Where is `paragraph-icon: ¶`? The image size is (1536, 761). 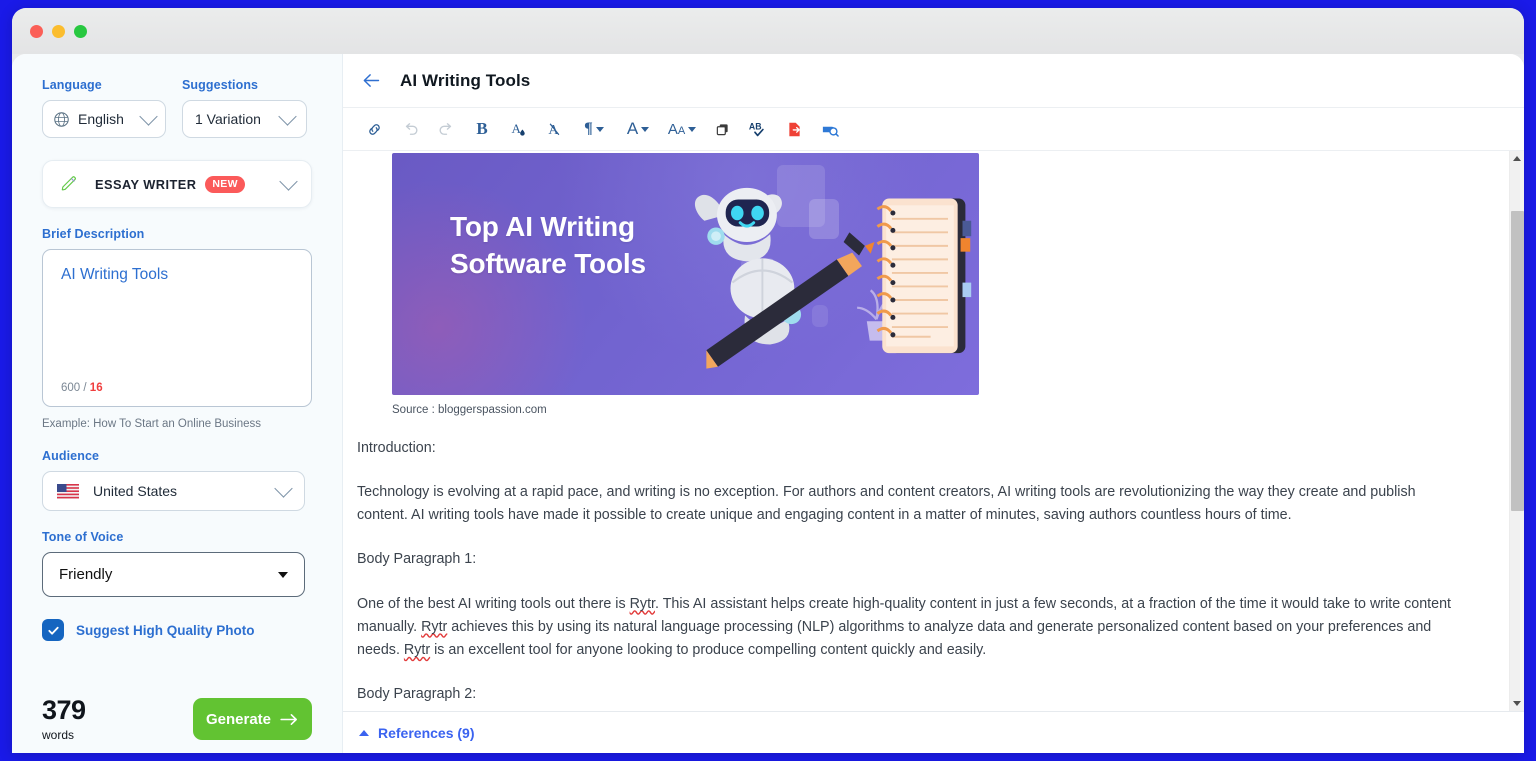
paragraph-icon: ¶ is located at coordinates (594, 129).